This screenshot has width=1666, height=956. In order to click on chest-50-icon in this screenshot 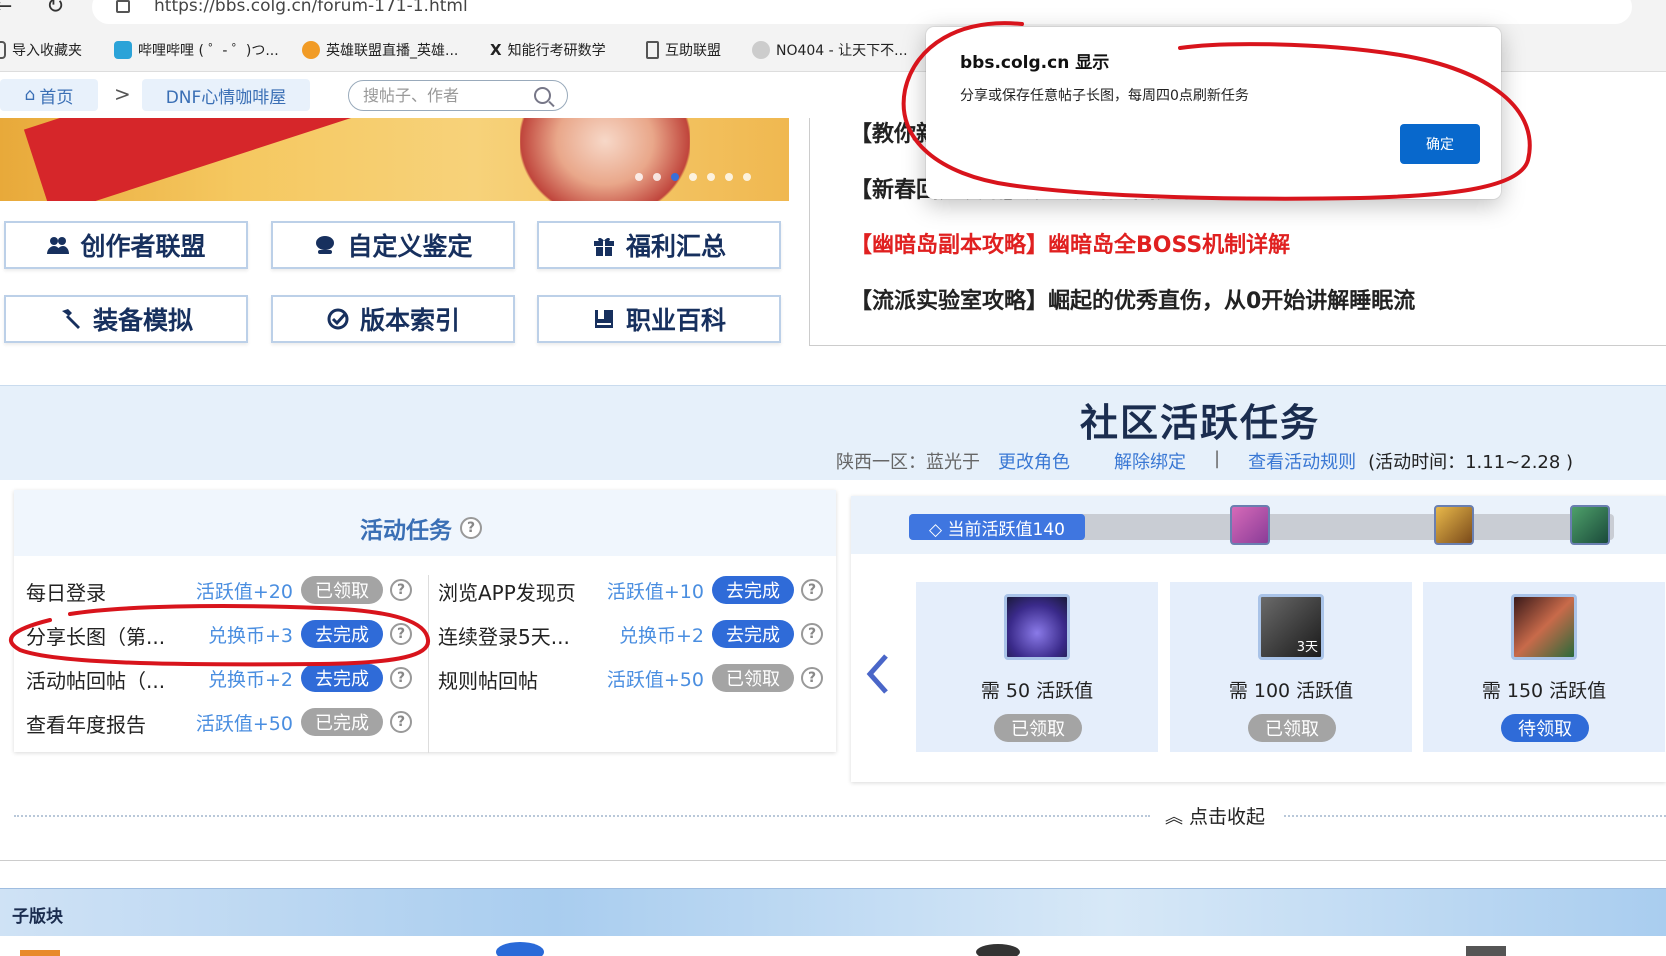, I will do `click(1250, 525)`.